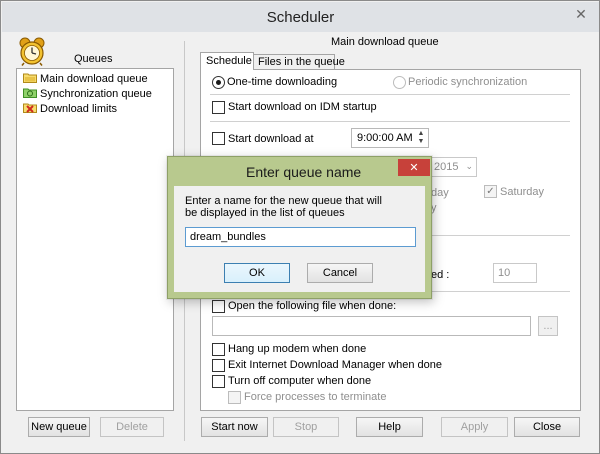 The image size is (600, 454). What do you see at coordinates (474, 427) in the screenshot?
I see `apply-button: Apply` at bounding box center [474, 427].